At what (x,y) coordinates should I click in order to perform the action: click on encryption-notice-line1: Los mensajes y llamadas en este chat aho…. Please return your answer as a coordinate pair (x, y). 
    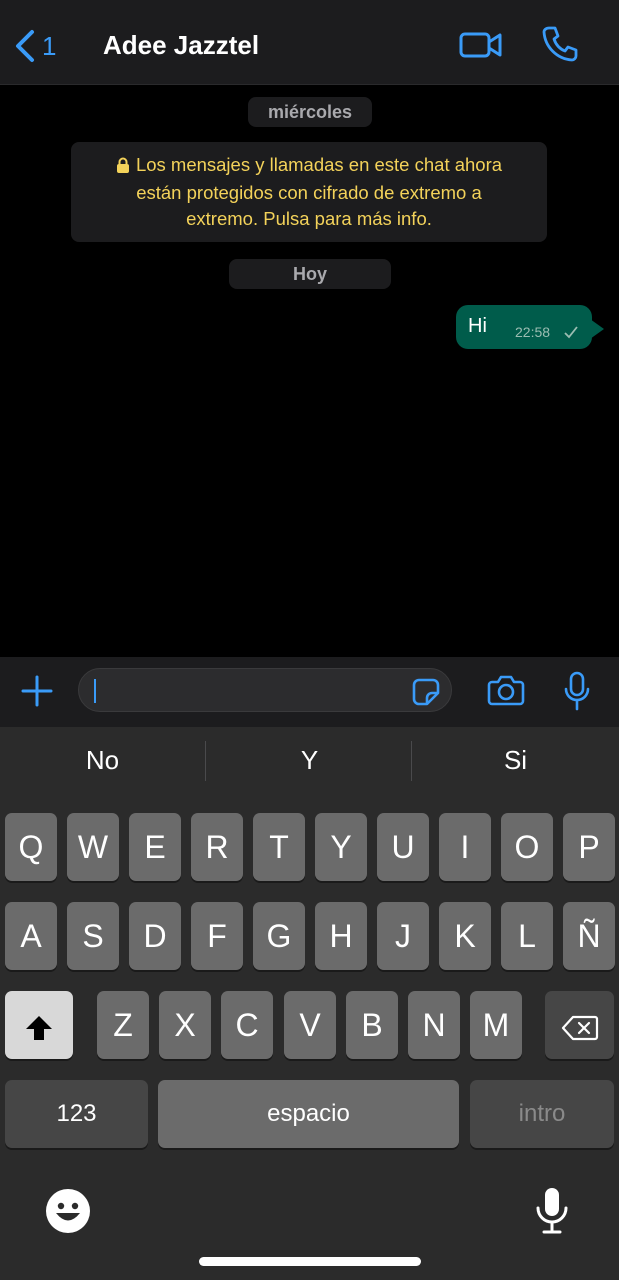
    Looking at the image, I should click on (319, 164).